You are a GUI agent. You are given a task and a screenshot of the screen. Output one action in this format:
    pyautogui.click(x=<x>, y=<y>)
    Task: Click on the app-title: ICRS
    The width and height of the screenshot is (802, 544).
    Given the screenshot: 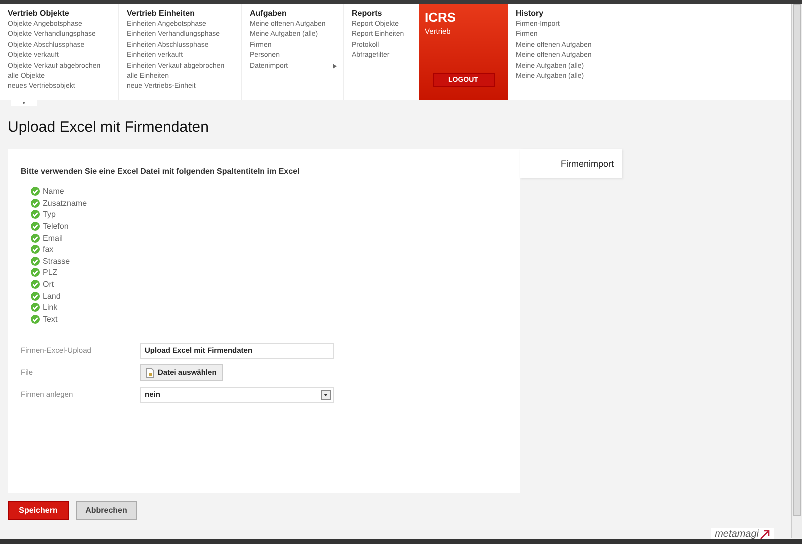 What is the action you would take?
    pyautogui.click(x=441, y=17)
    